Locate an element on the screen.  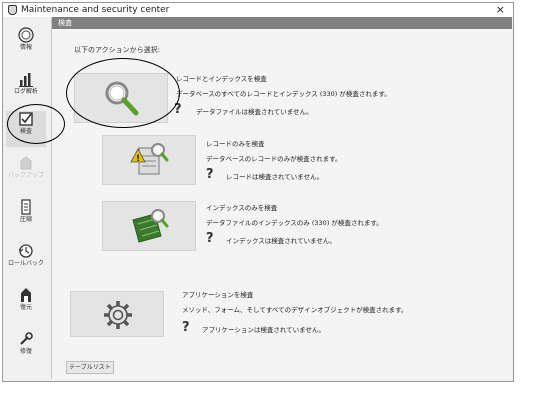
action-description: データベースのすべてのレコードとインデックス (330) が検査されます。 is located at coordinates (283, 94).